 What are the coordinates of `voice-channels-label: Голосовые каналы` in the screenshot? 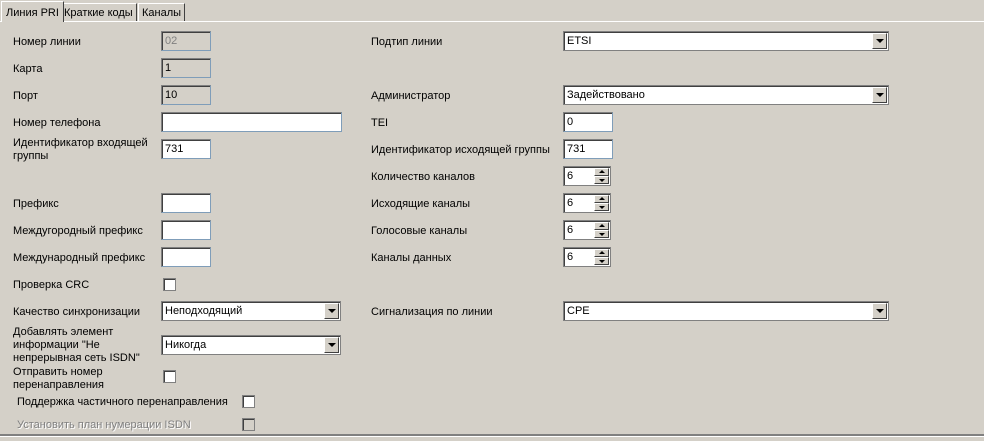 It's located at (419, 231).